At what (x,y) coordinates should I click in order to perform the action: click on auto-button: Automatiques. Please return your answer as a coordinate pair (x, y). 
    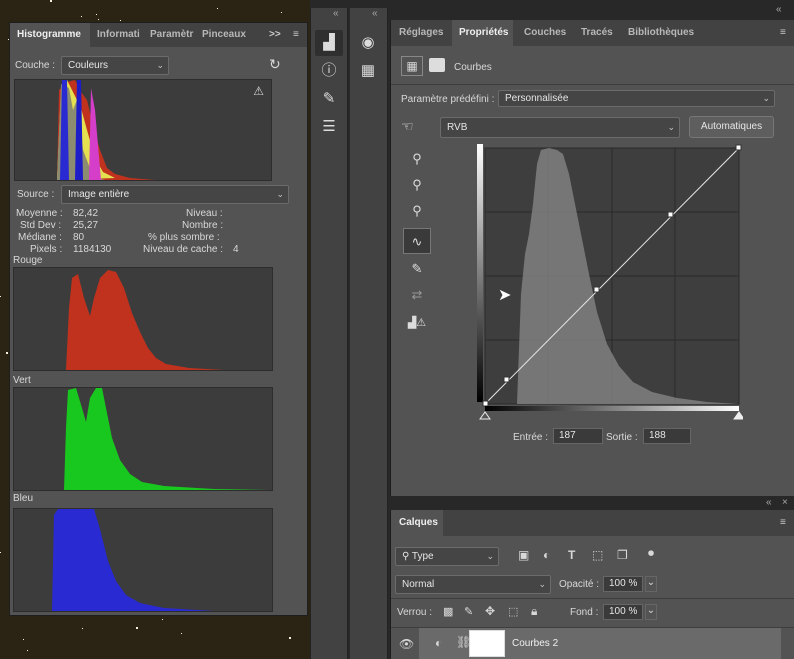
    Looking at the image, I should click on (731, 127).